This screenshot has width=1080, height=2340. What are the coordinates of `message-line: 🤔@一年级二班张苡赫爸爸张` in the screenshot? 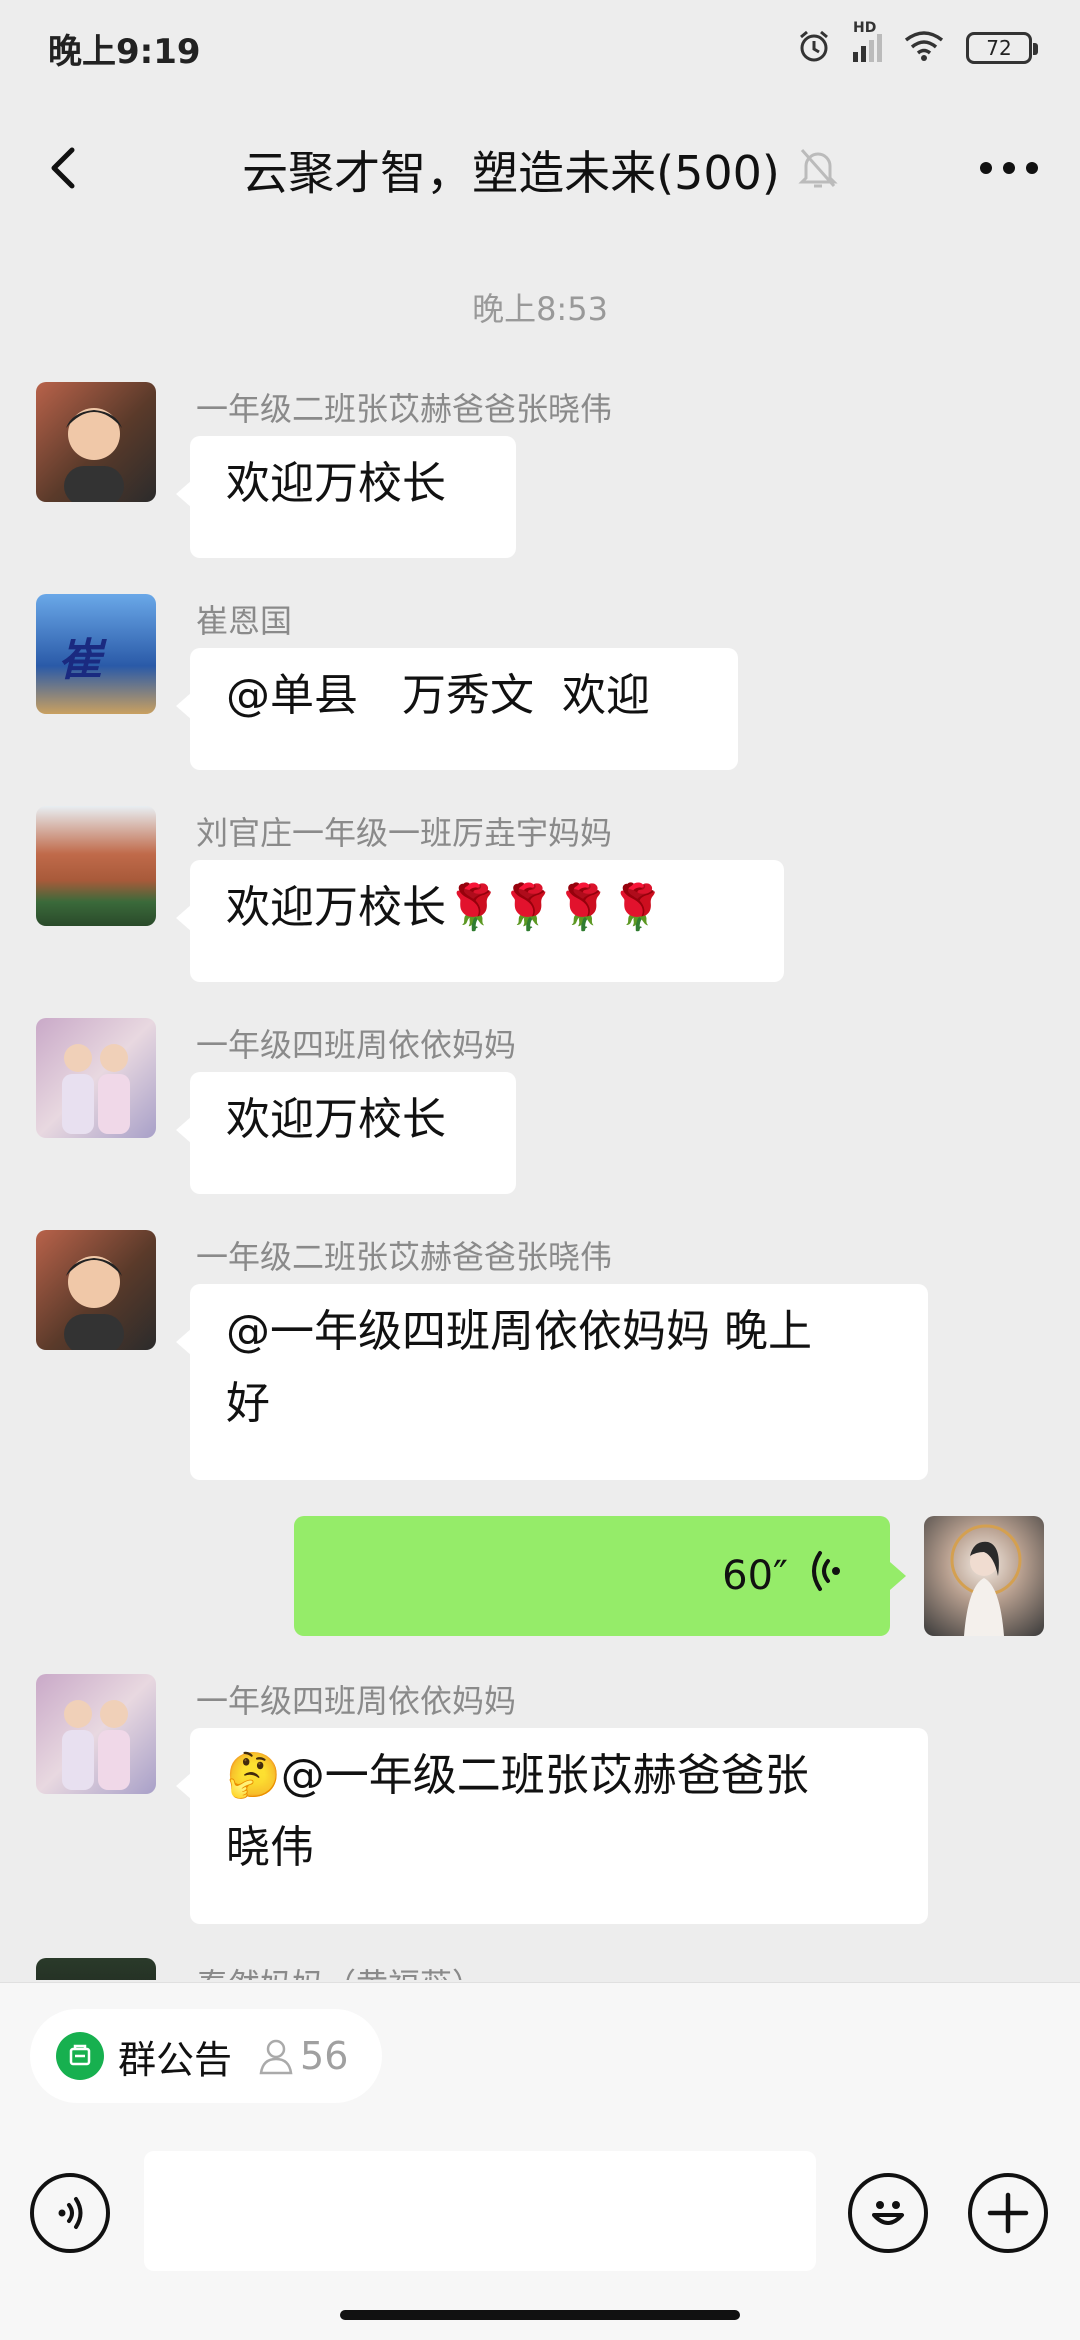 It's located at (517, 1775).